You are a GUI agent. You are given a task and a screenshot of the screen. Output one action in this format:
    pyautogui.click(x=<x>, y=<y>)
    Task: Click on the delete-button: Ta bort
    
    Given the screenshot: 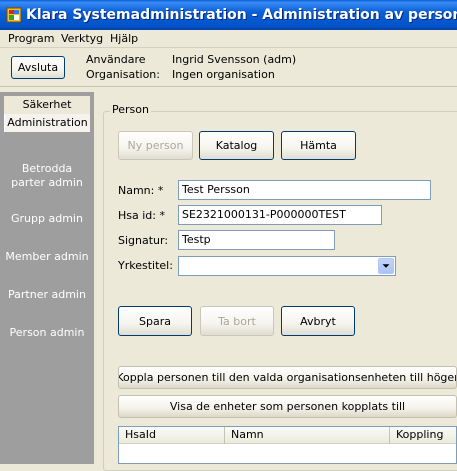 What is the action you would take?
    pyautogui.click(x=237, y=321)
    